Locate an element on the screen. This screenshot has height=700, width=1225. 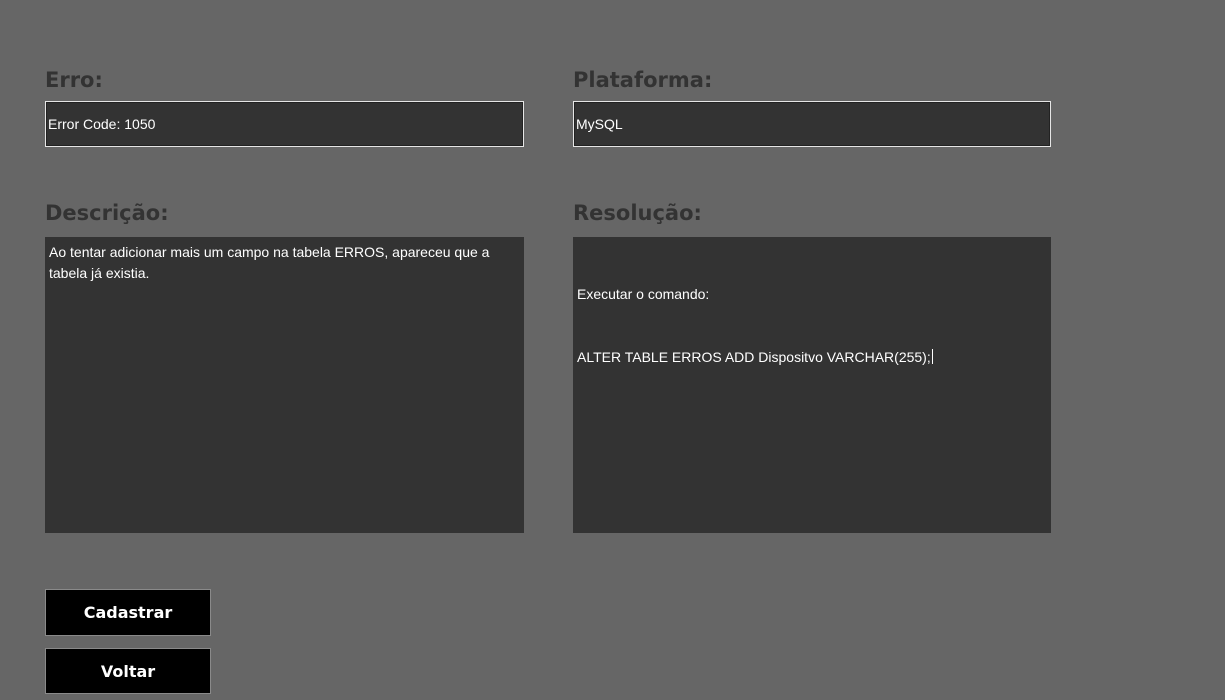
cadastrar-button: Cadastrar is located at coordinates (128, 612).